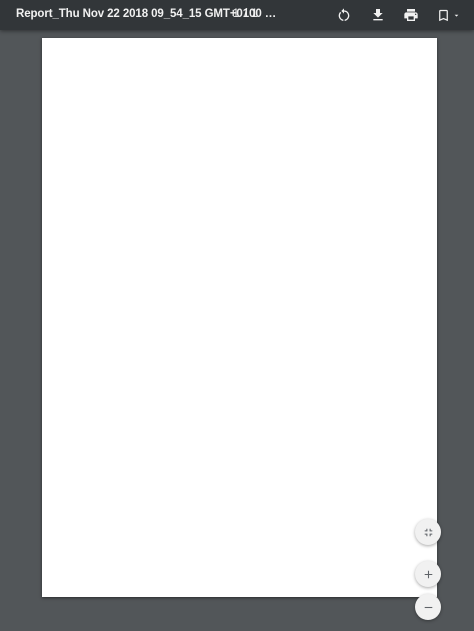  I want to click on download-icon, so click(378, 15).